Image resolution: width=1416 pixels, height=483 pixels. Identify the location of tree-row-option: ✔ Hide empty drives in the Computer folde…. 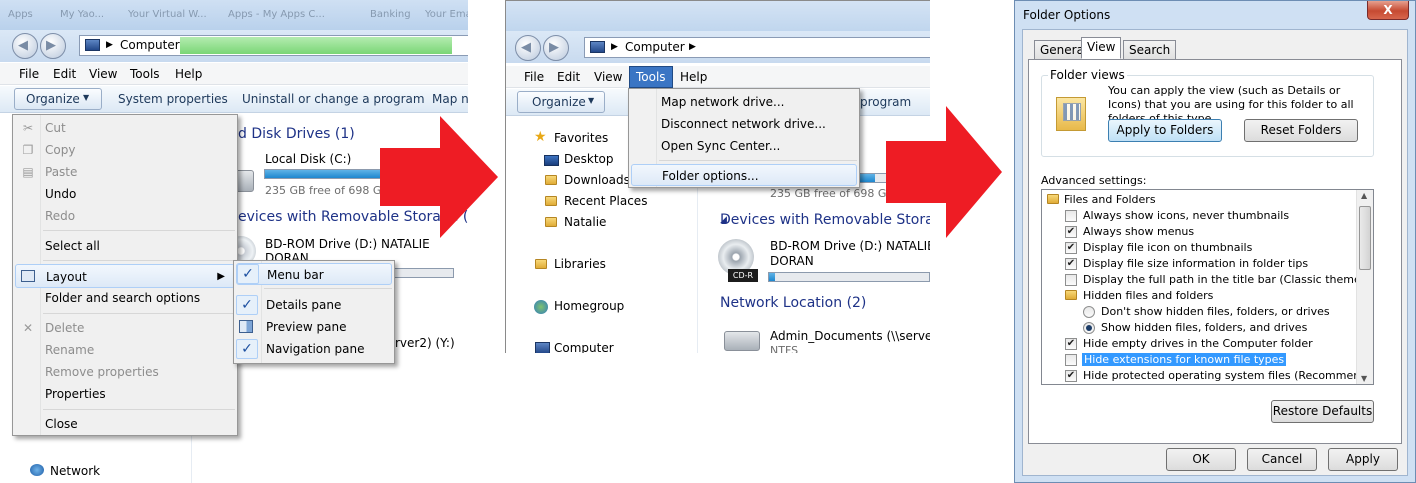
(1199, 344).